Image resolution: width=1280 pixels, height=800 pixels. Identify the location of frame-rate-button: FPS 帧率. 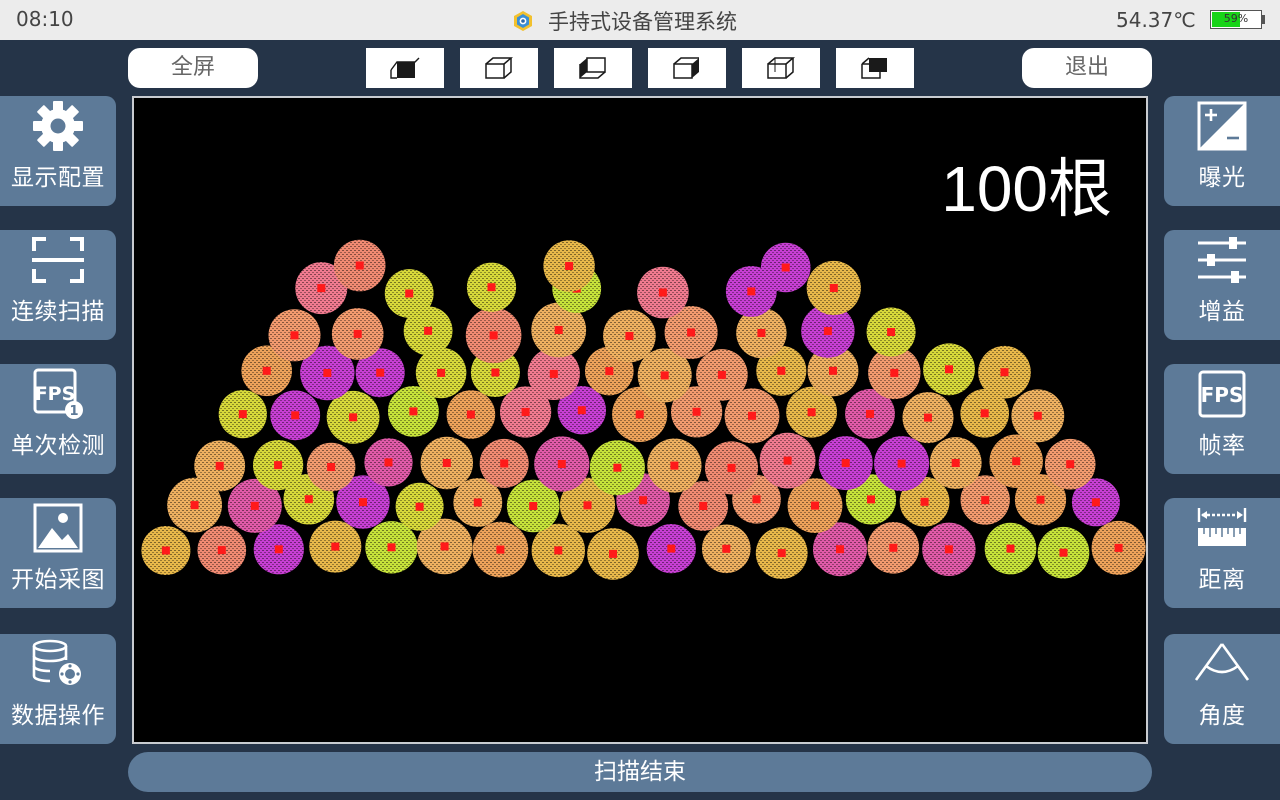
(1222, 419).